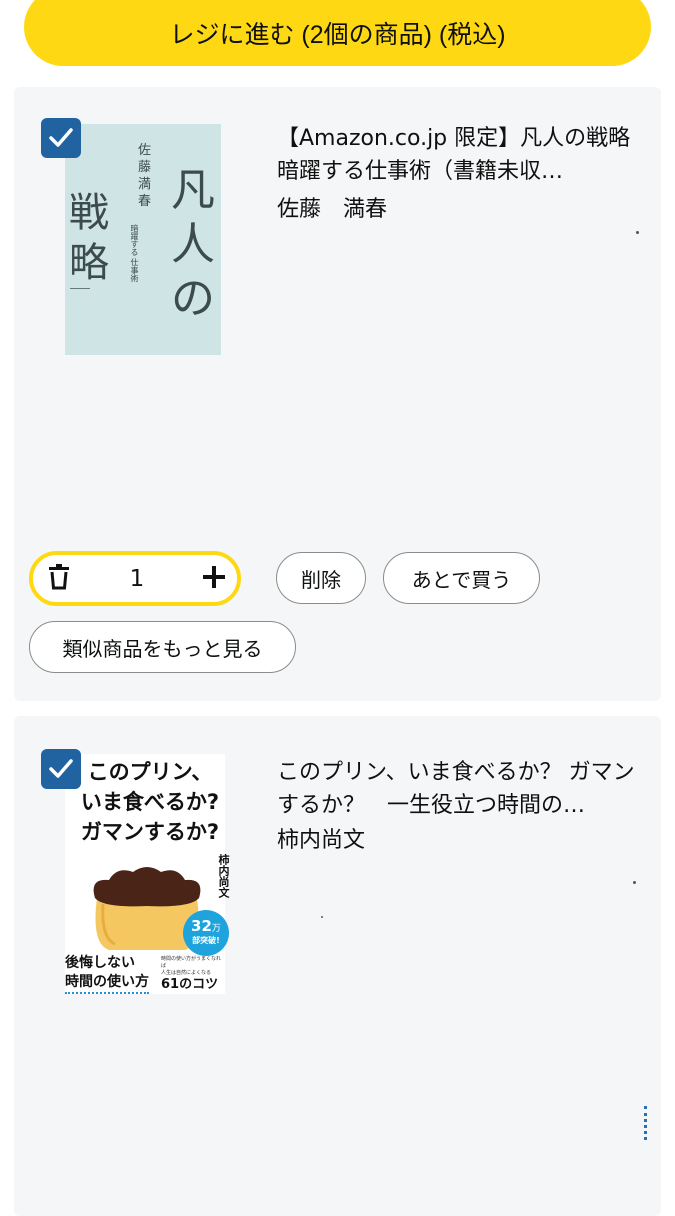  I want to click on product-image: 凡 人 の 戦 略 佐 藤 満 春 暗躍する 仕事術, so click(143, 239).